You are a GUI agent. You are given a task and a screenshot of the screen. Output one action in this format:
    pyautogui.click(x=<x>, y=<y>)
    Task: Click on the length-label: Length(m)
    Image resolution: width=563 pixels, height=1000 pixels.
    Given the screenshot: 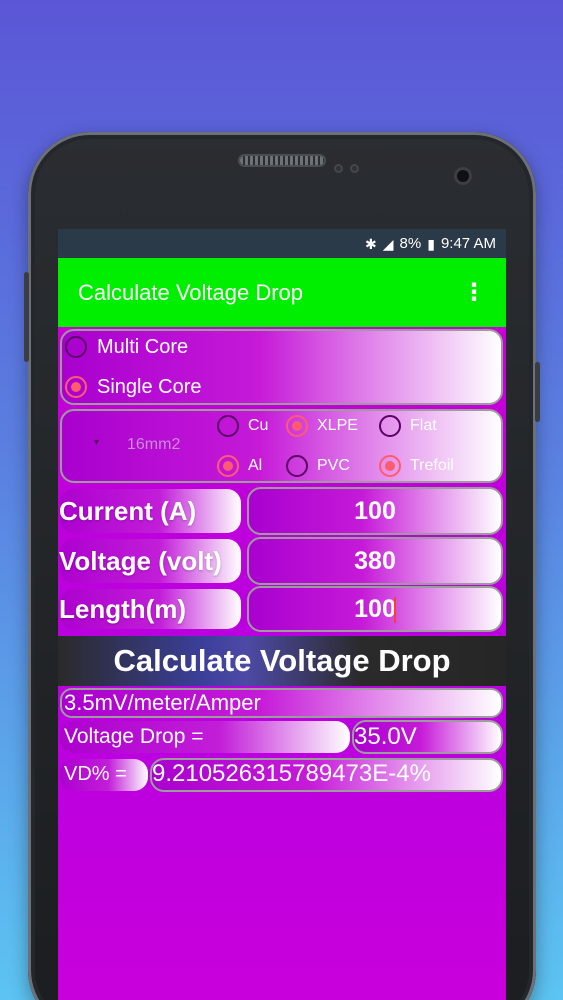 What is the action you would take?
    pyautogui.click(x=123, y=609)
    